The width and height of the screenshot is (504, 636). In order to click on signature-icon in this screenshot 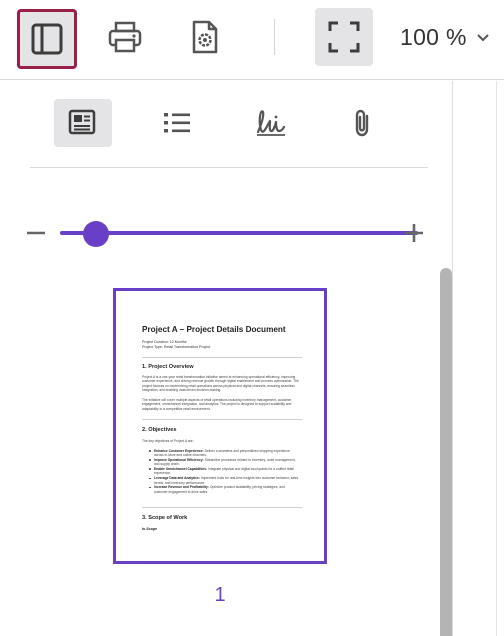, I will do `click(271, 123)`.